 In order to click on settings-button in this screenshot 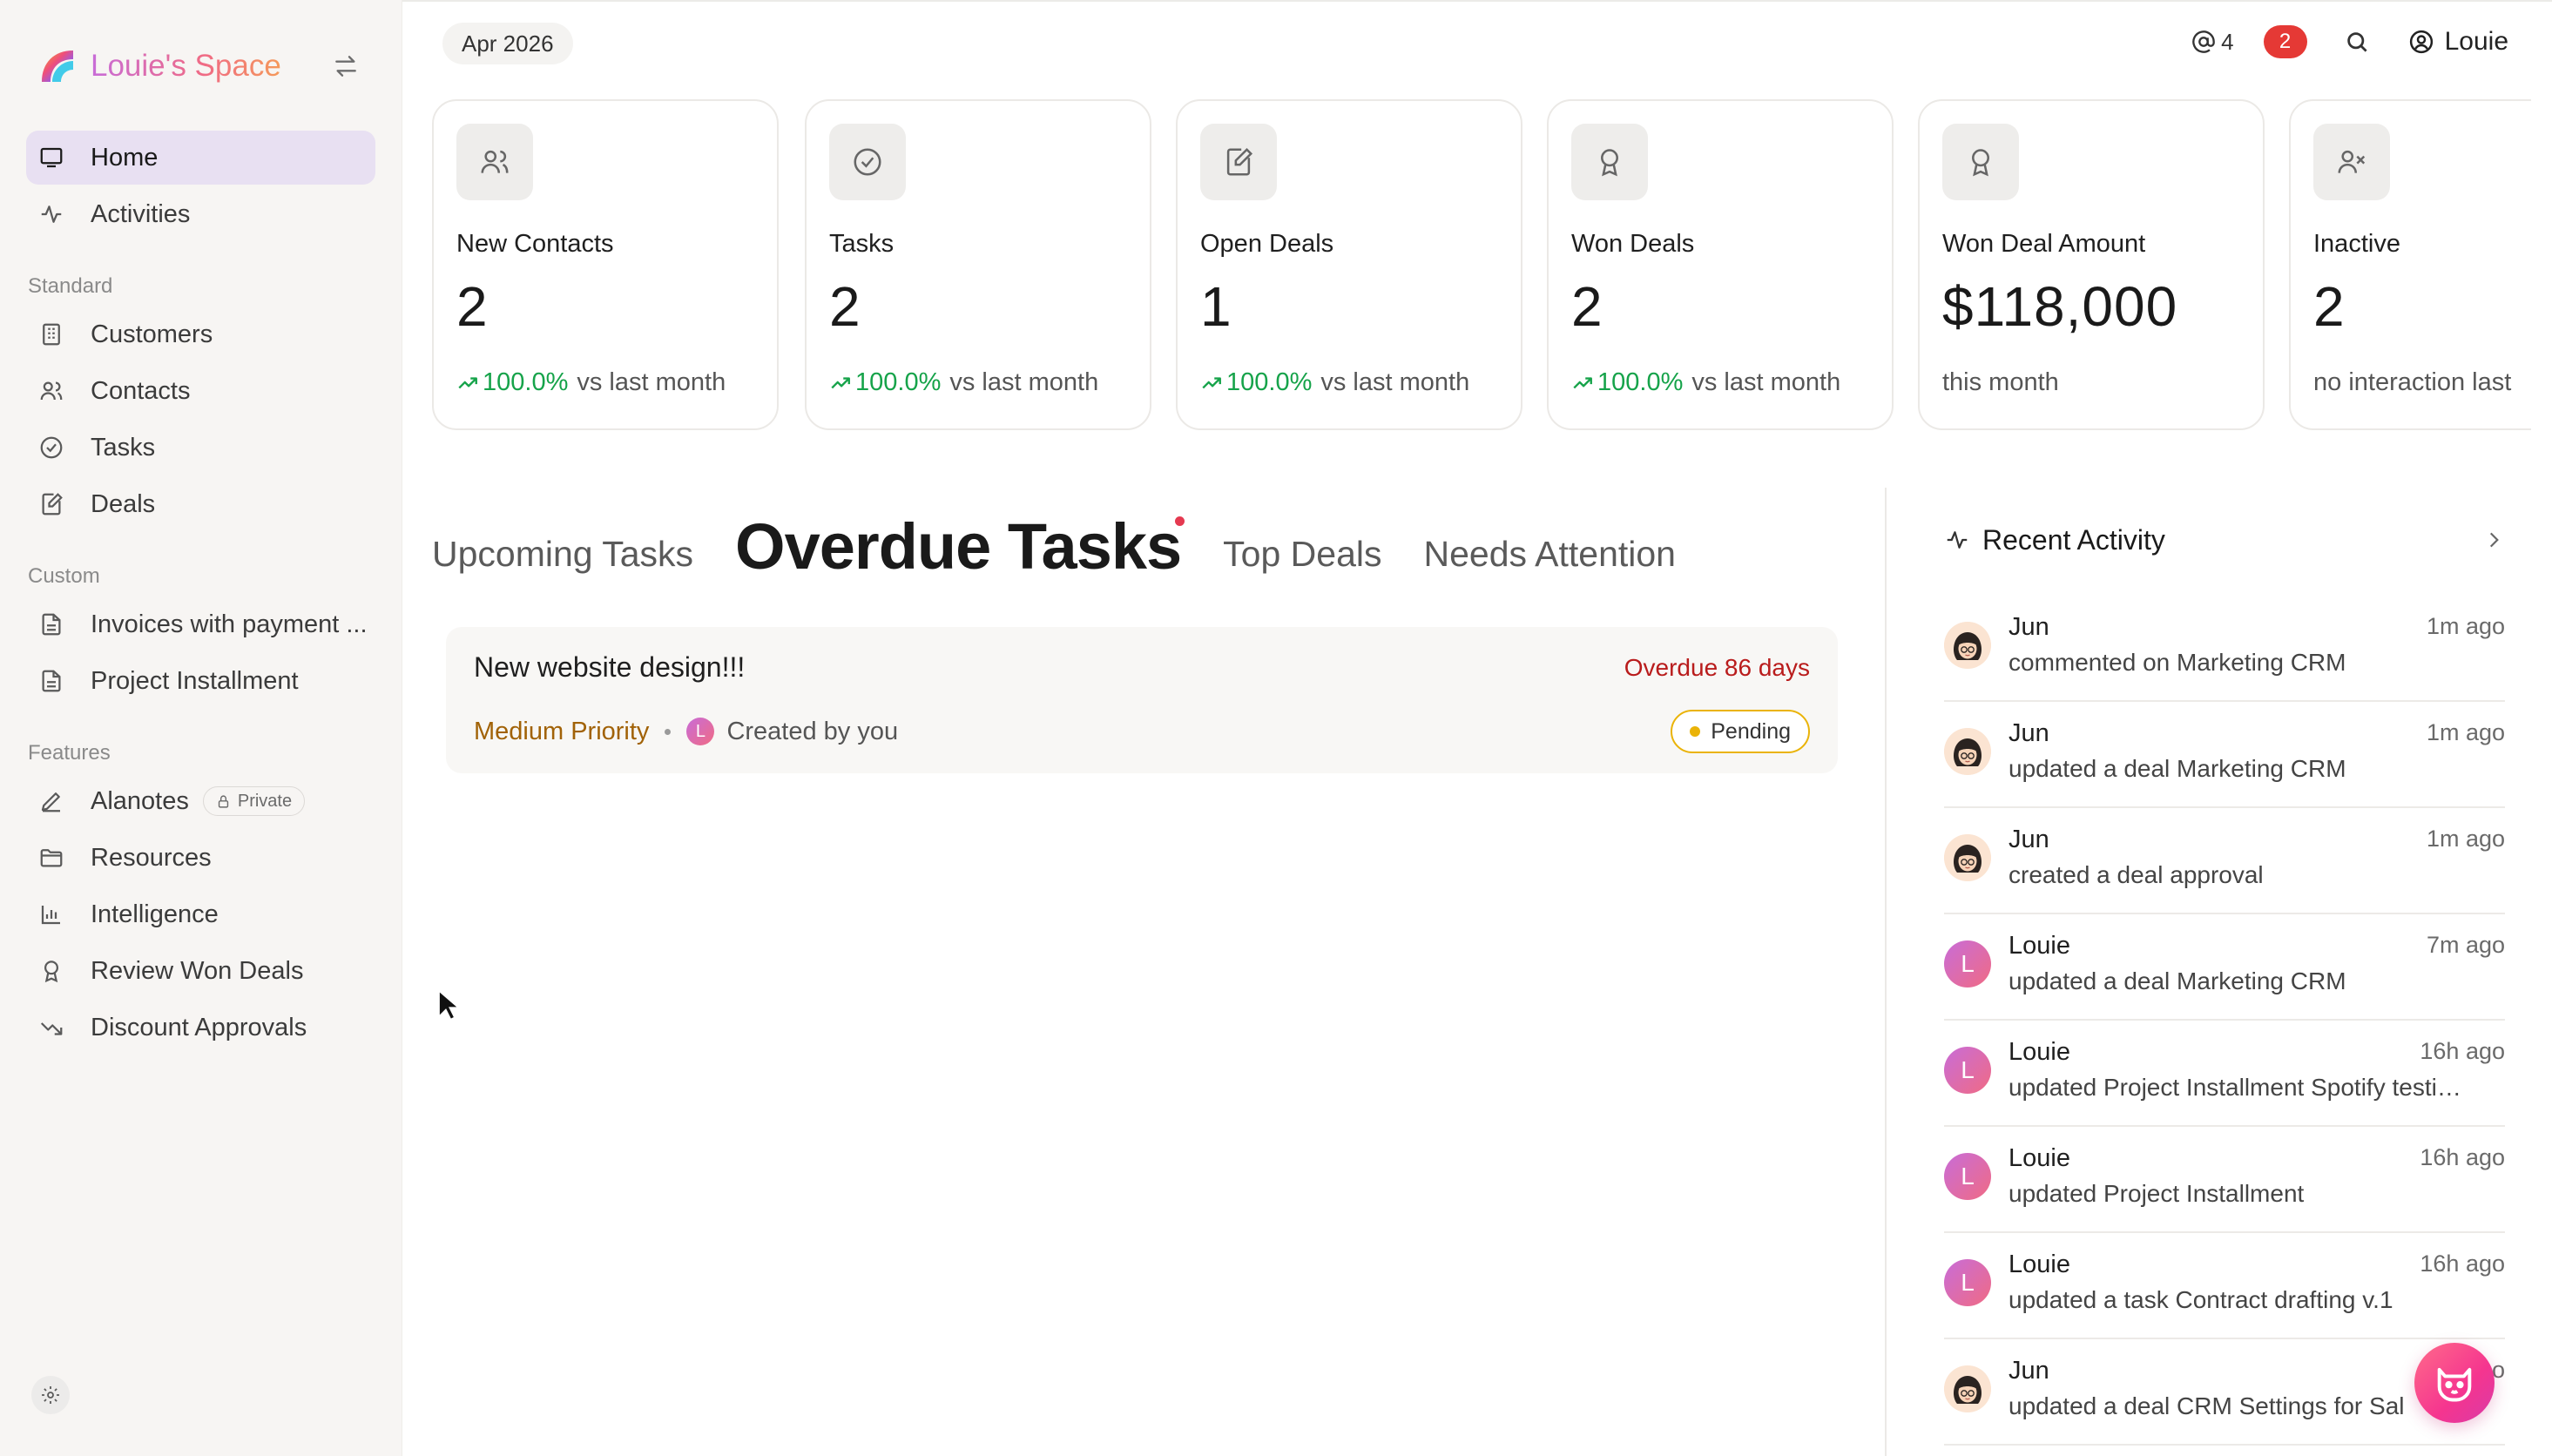, I will do `click(50, 1395)`.